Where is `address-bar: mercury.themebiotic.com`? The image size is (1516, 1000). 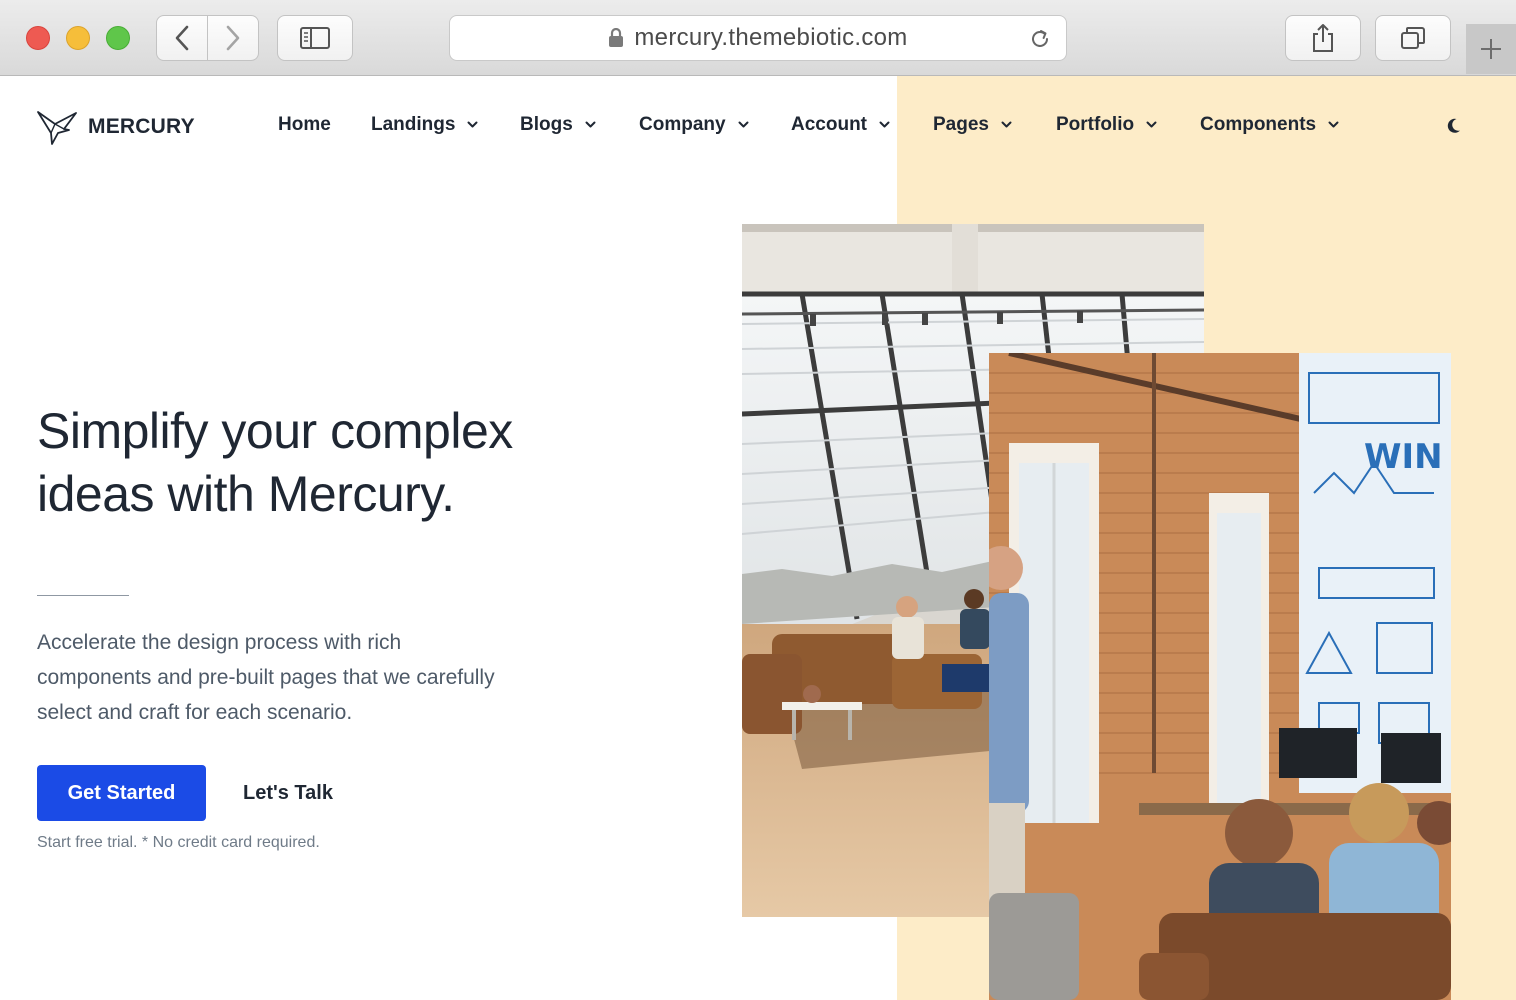 address-bar: mercury.themebiotic.com is located at coordinates (758, 38).